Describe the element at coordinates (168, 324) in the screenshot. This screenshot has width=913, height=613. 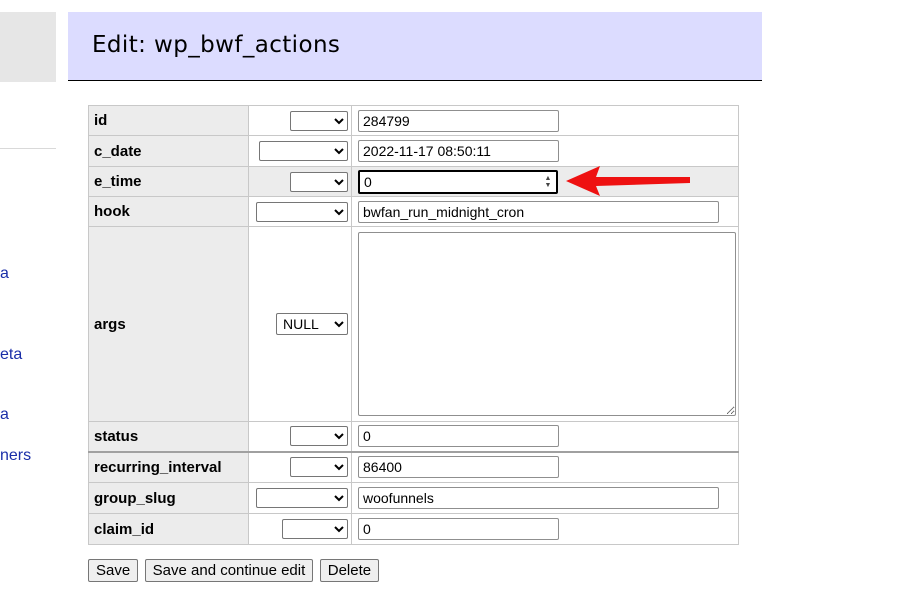
I see `field-label: args` at that location.